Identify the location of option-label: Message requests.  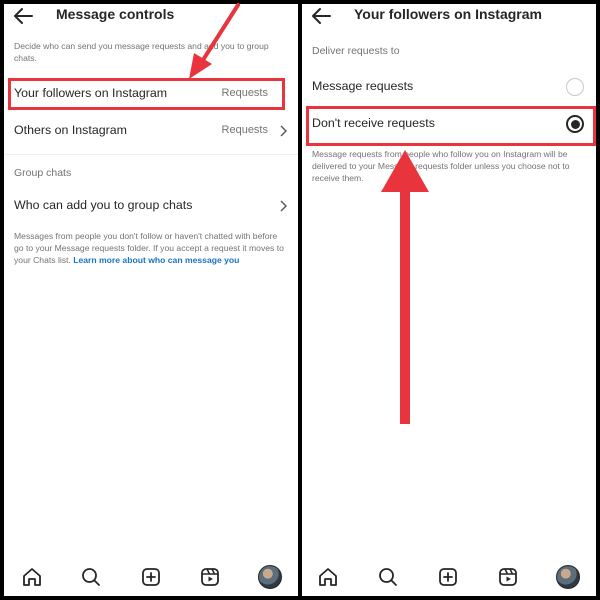
(363, 86).